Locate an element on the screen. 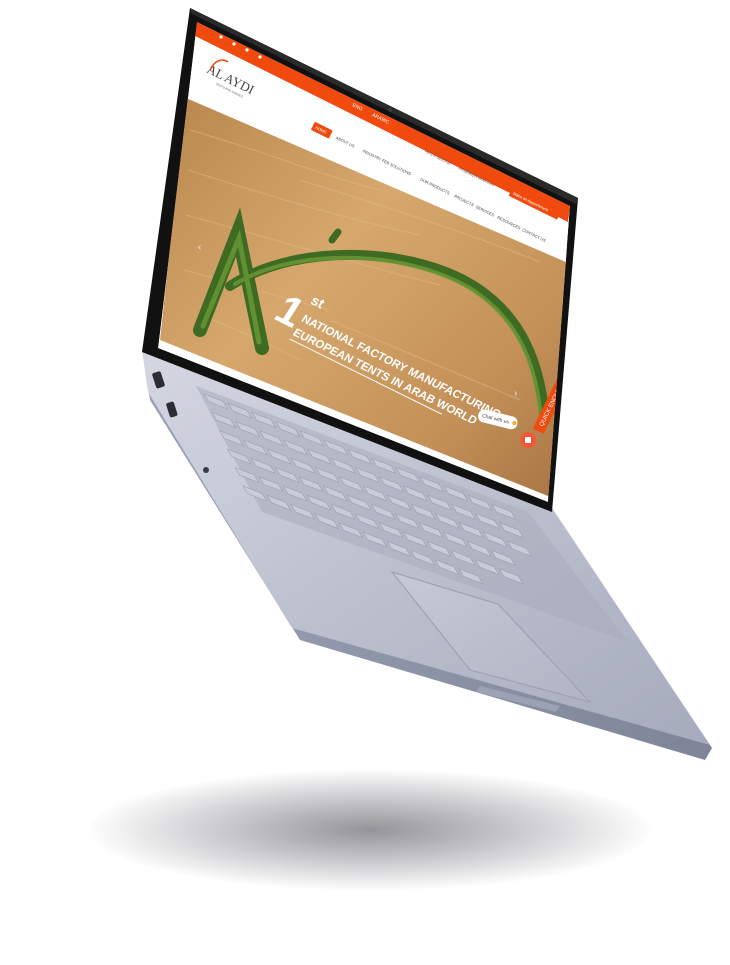  linkedin-icon is located at coordinates (247, 50).